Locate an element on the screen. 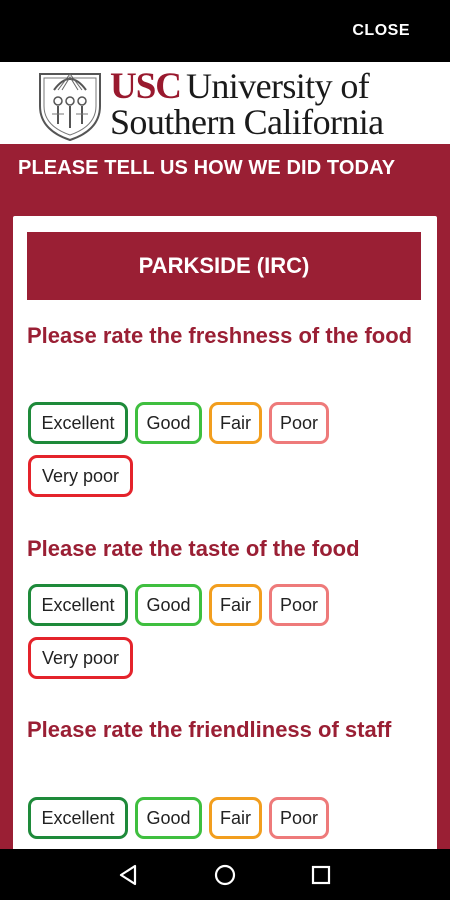 The height and width of the screenshot is (900, 450). friendliness-fair-button: Fair is located at coordinates (235, 818).